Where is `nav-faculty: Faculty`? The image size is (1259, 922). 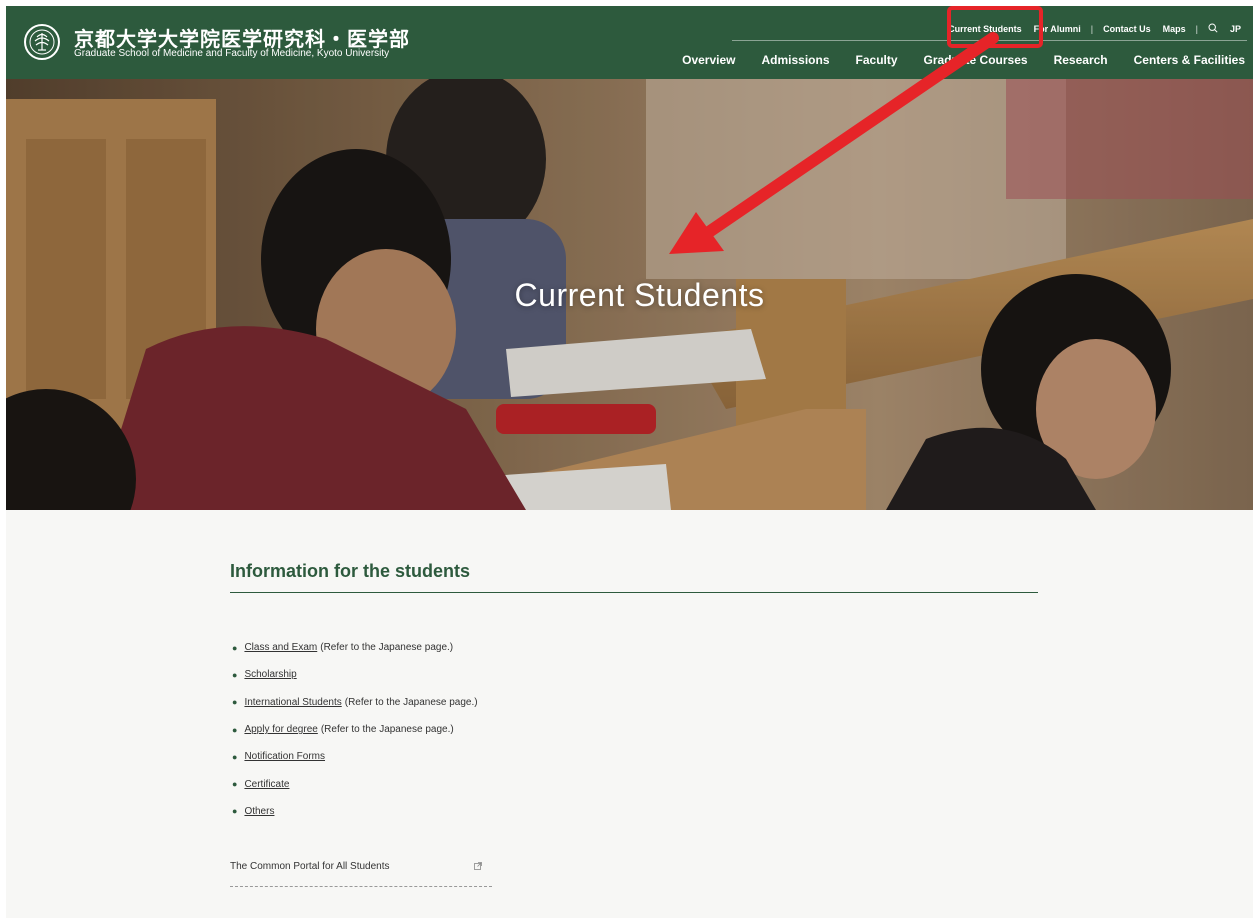
nav-faculty: Faculty is located at coordinates (877, 60).